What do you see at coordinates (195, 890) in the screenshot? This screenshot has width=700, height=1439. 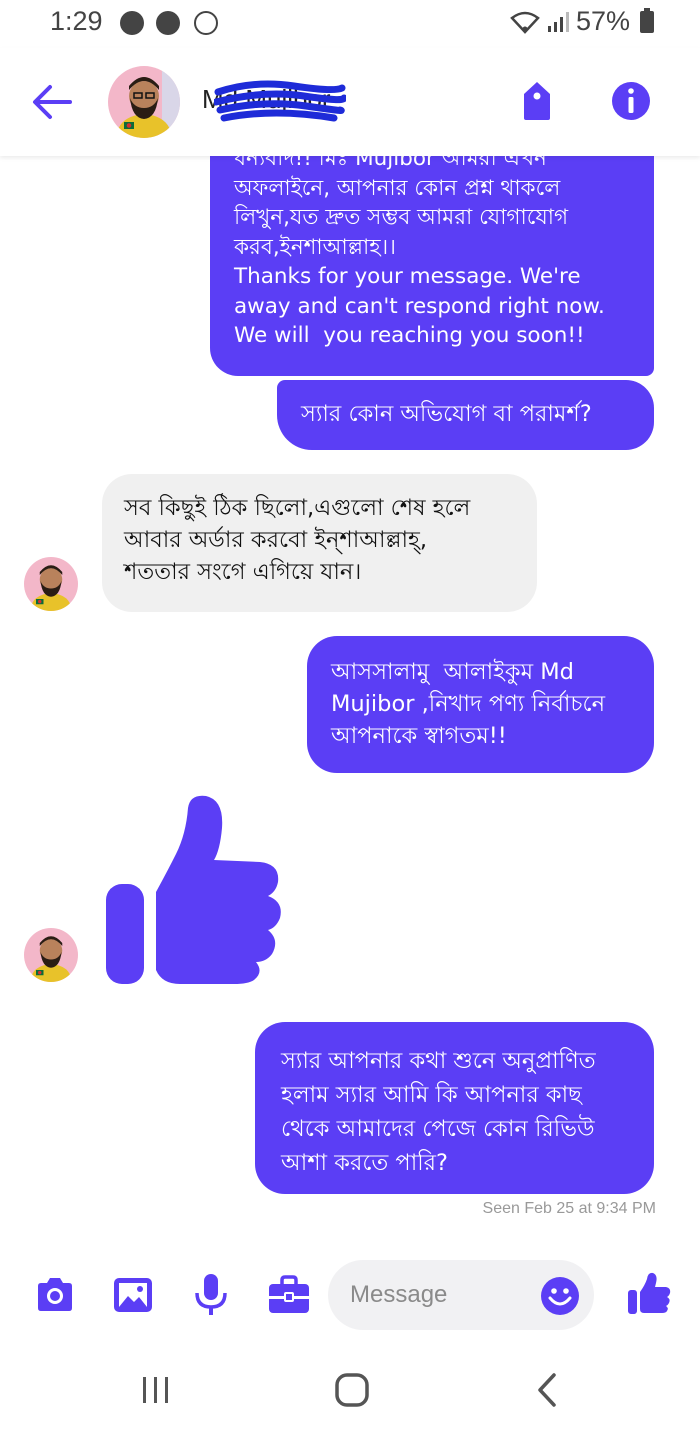 I see `like-sticker` at bounding box center [195, 890].